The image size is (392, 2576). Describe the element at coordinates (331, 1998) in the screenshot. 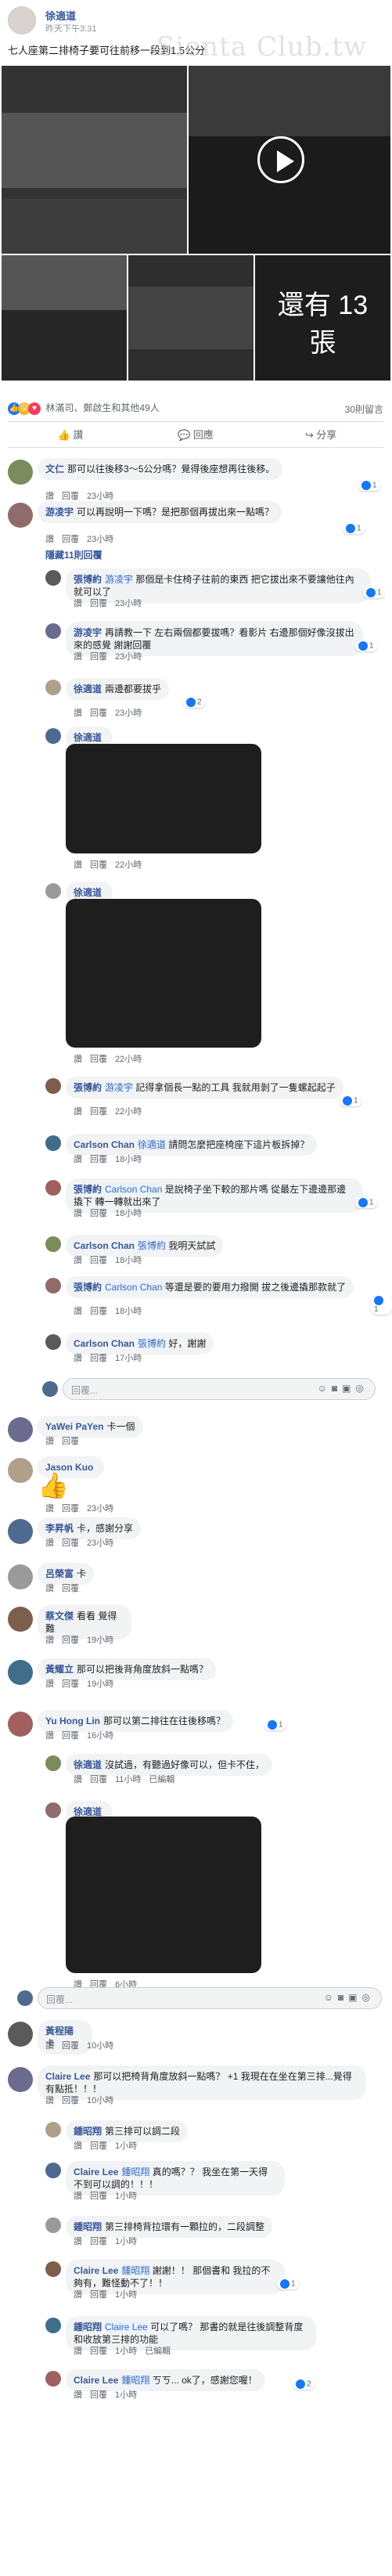

I see `emoji-icon: ☺` at that location.